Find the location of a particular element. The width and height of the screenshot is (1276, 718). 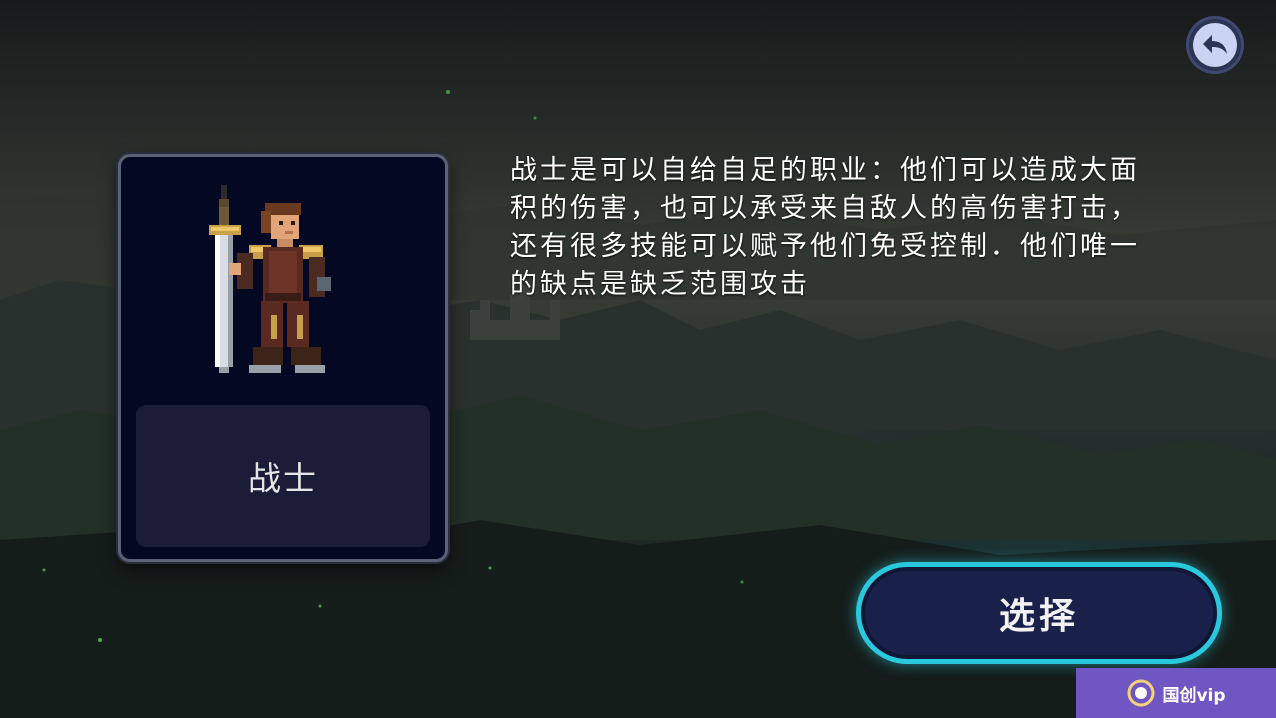

class-card: 战士 is located at coordinates (283, 358).